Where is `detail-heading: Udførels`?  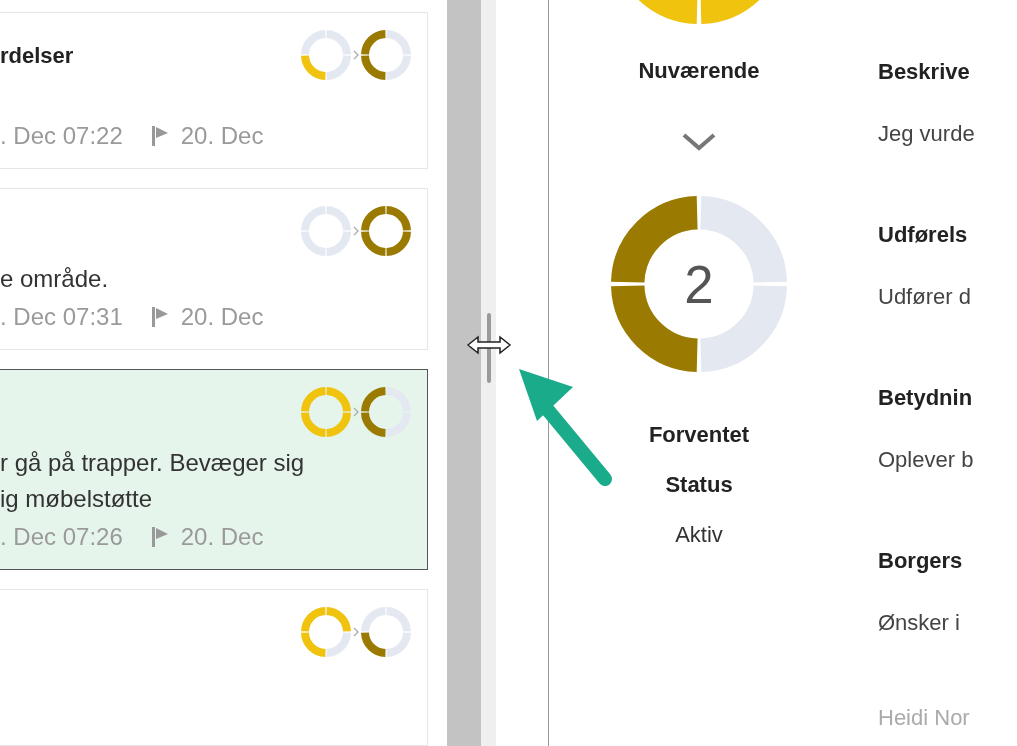
detail-heading: Udførels is located at coordinates (923, 235).